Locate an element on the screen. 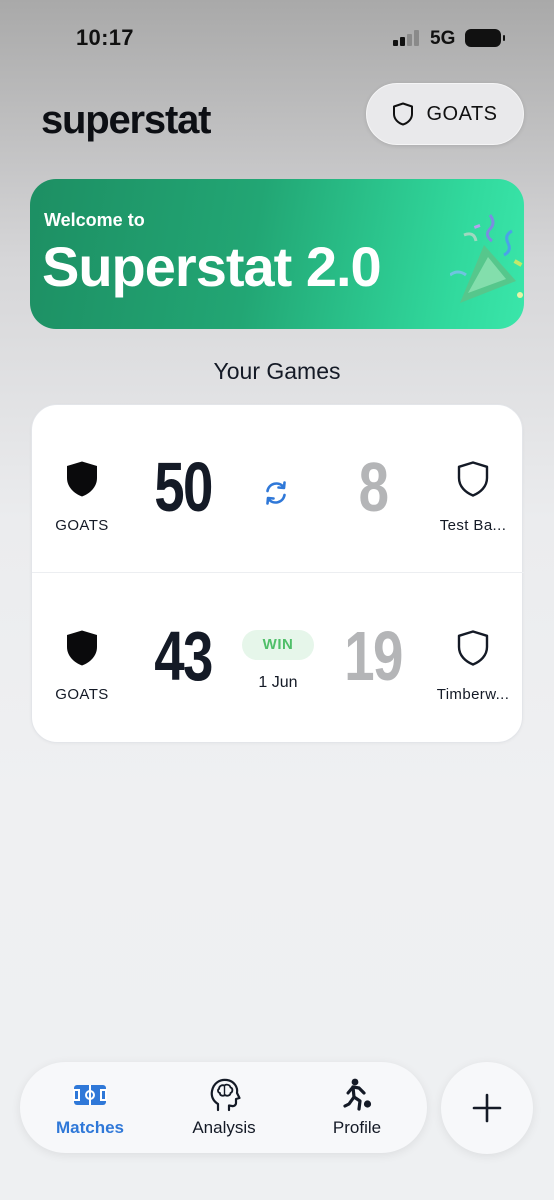 The image size is (554, 1200). shield-outline-icon is located at coordinates (403, 114).